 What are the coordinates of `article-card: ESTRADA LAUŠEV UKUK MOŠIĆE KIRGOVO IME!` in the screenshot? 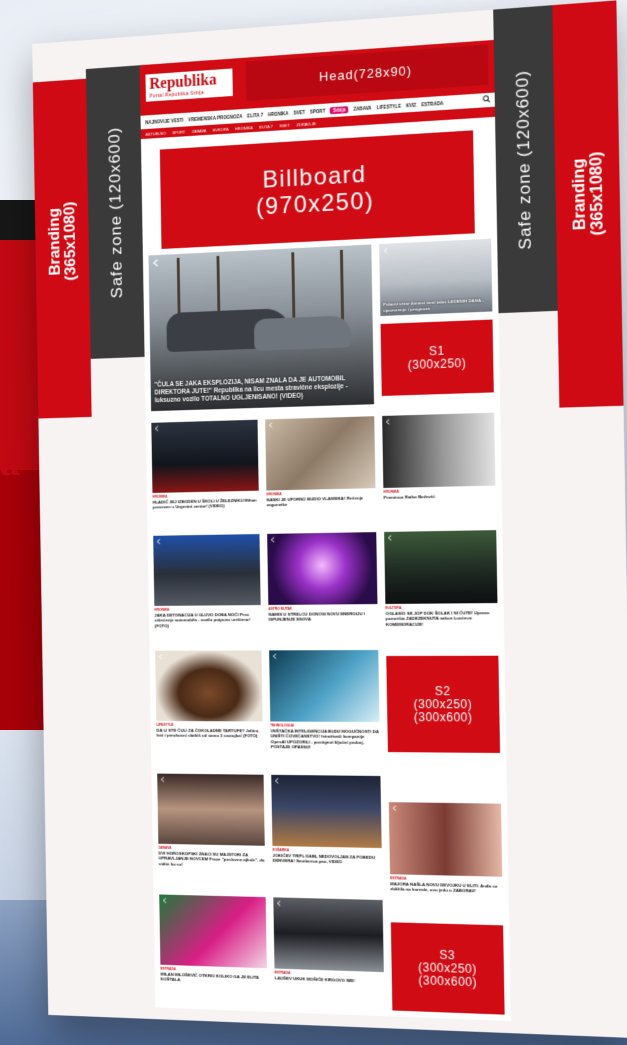 It's located at (328, 940).